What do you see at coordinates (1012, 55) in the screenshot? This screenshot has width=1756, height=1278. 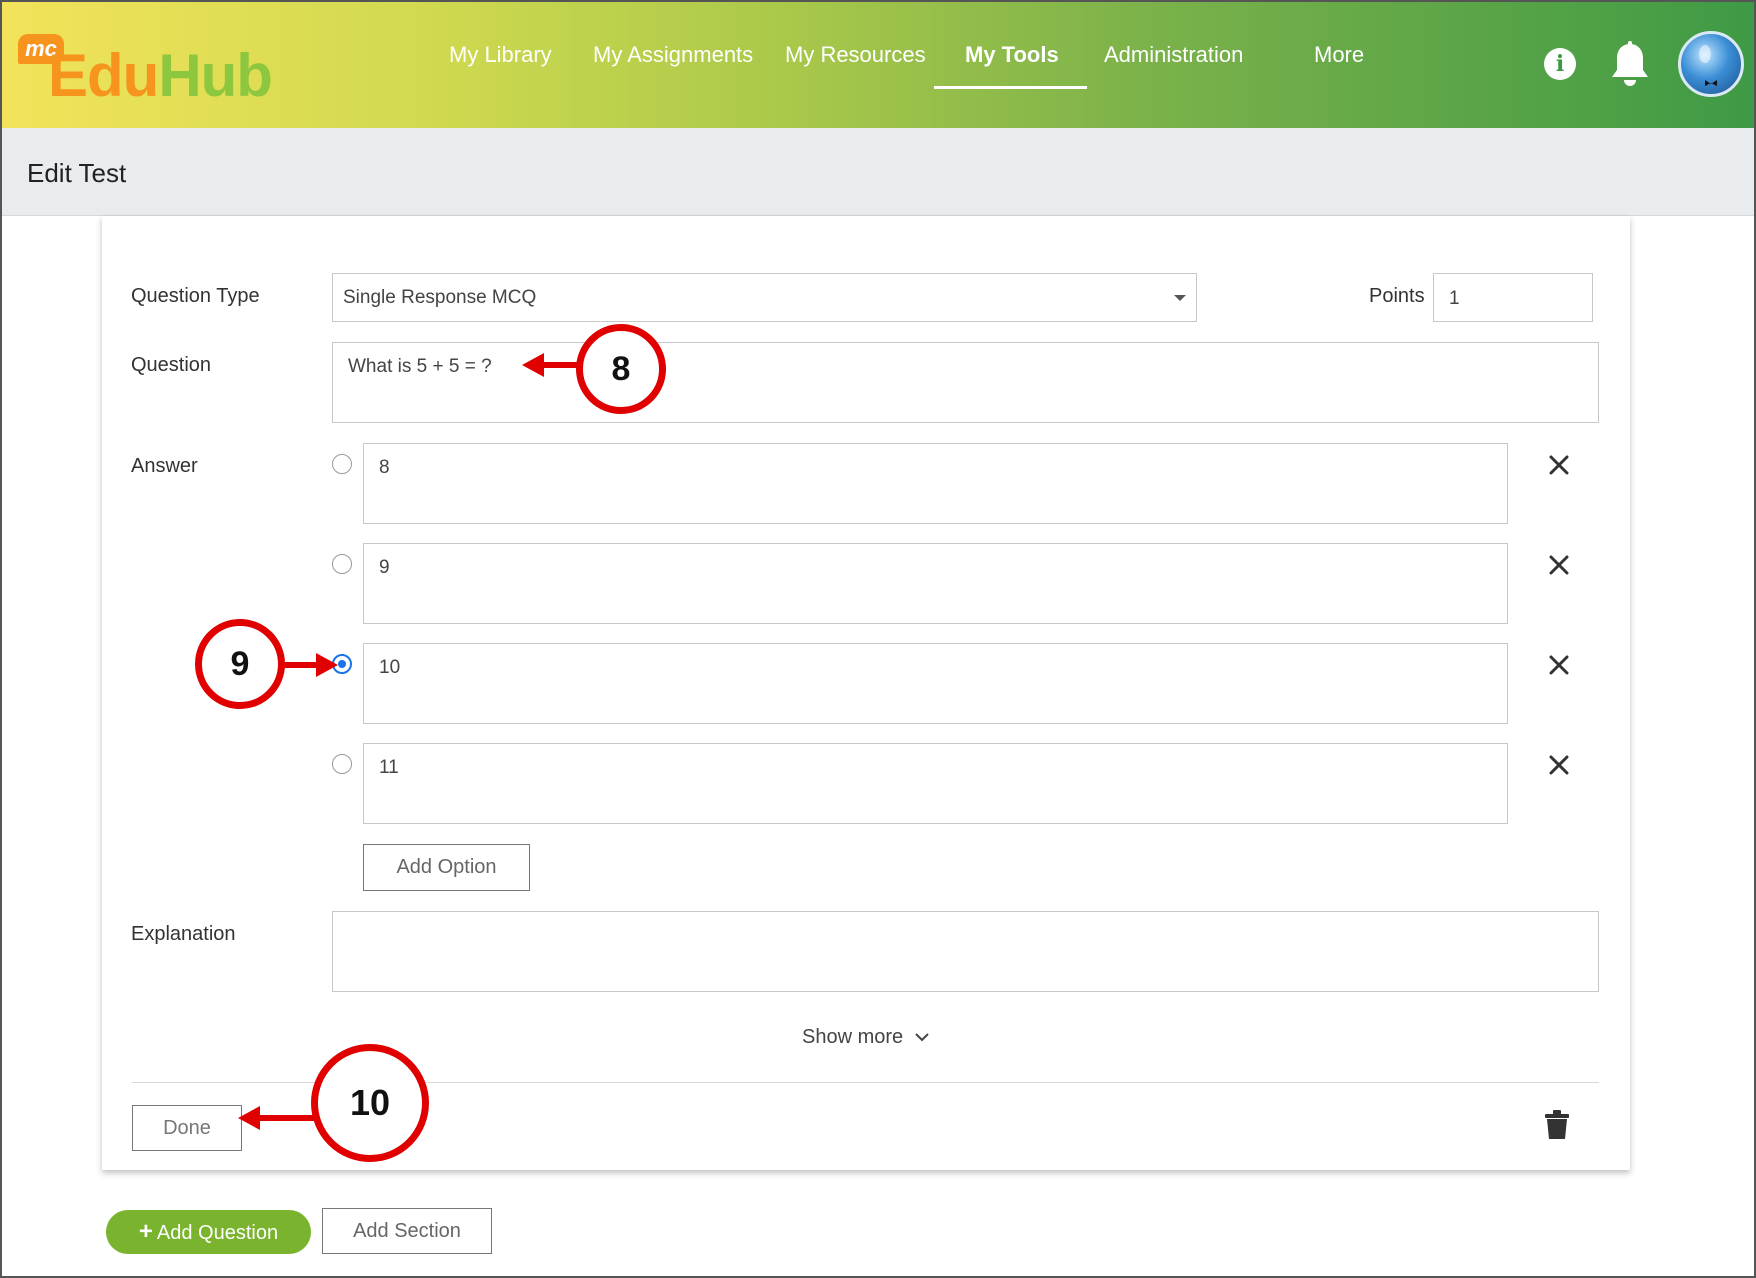 I see `nav-item-my-tools: My Tools` at bounding box center [1012, 55].